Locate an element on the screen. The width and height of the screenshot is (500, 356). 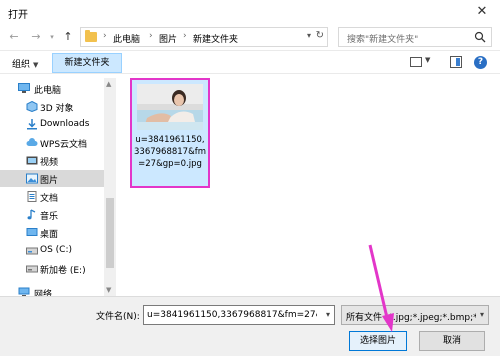
sidebar-item-downloads: Downloads is located at coordinates (52, 124).